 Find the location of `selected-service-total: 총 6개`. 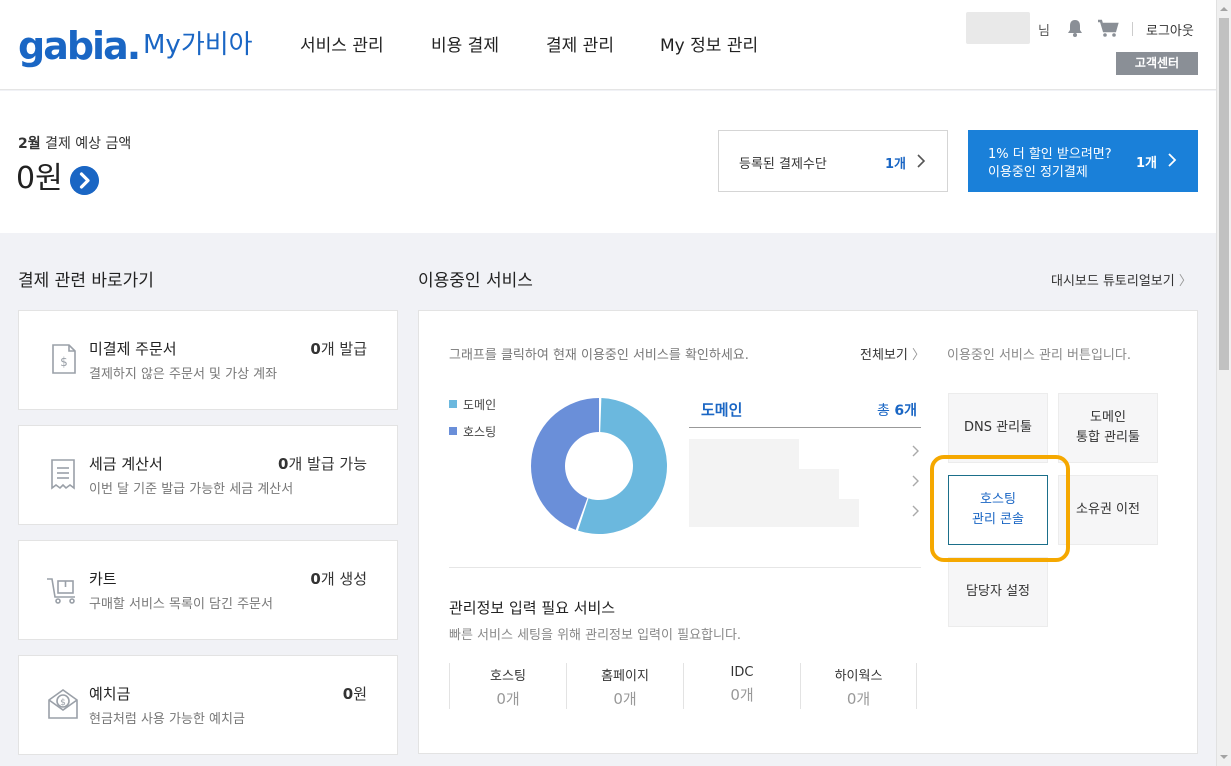

selected-service-total: 총 6개 is located at coordinates (897, 410).